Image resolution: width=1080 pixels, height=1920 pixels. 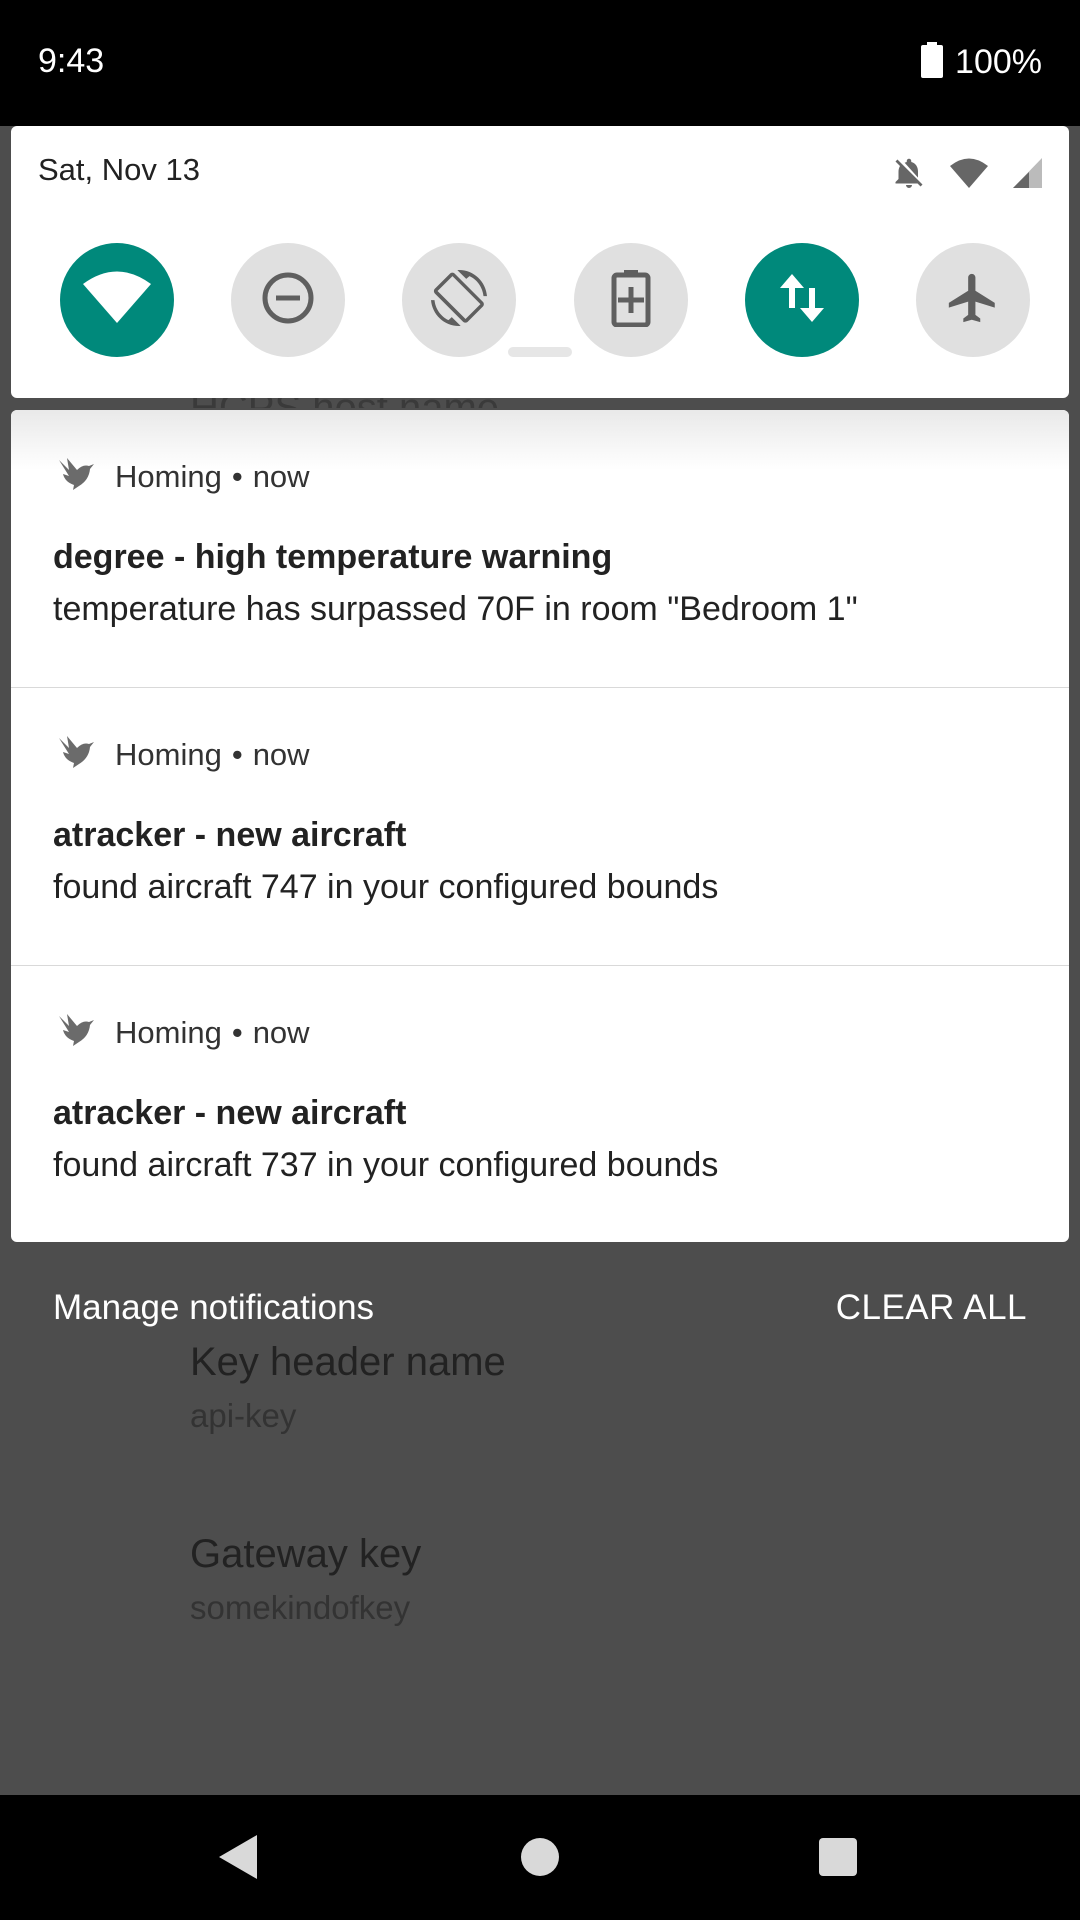 I want to click on battery-percent: 100%, so click(x=998, y=62).